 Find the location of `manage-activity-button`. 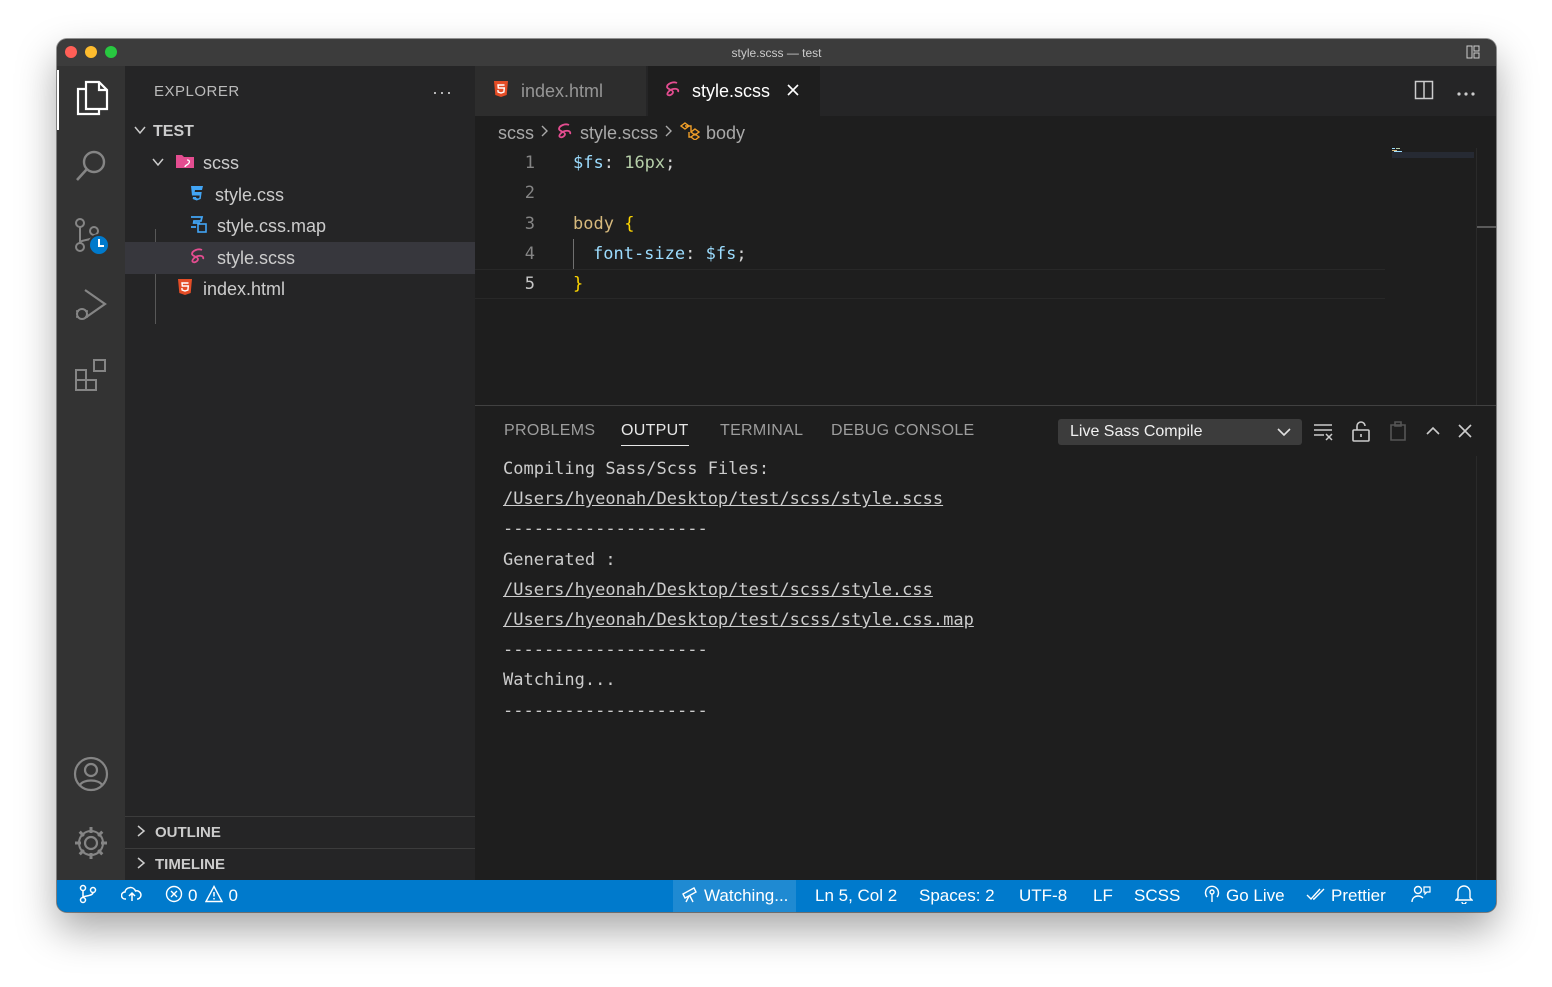

manage-activity-button is located at coordinates (91, 845).